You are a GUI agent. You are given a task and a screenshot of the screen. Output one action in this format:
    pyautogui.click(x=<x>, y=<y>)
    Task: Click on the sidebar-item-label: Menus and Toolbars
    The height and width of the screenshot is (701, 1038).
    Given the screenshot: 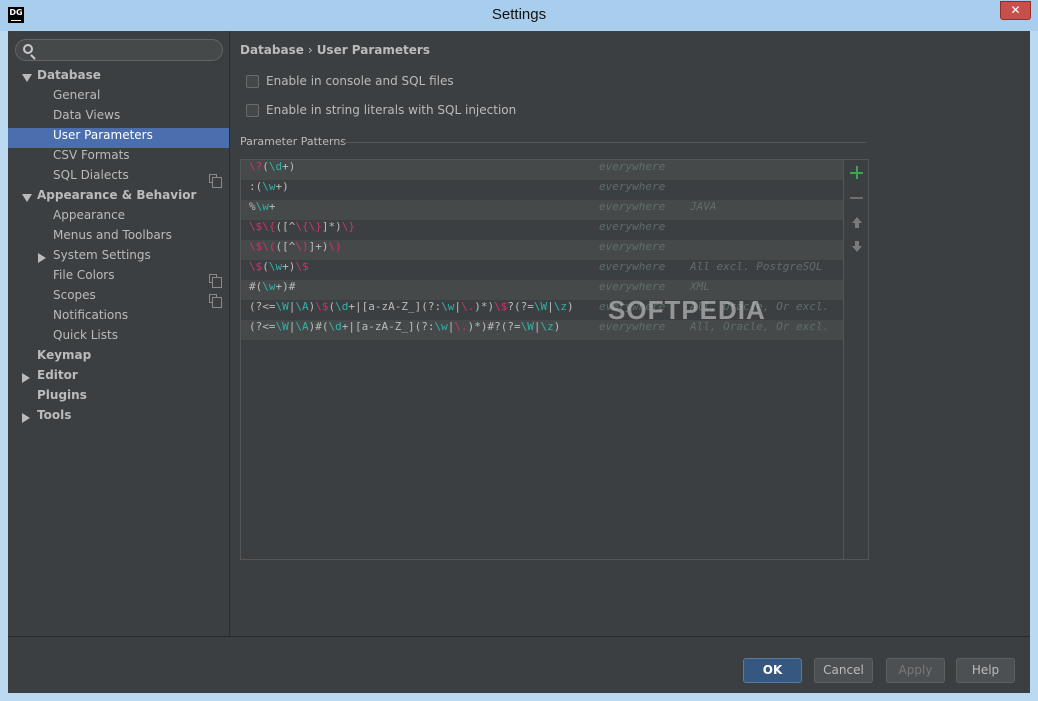 What is the action you would take?
    pyautogui.click(x=112, y=235)
    